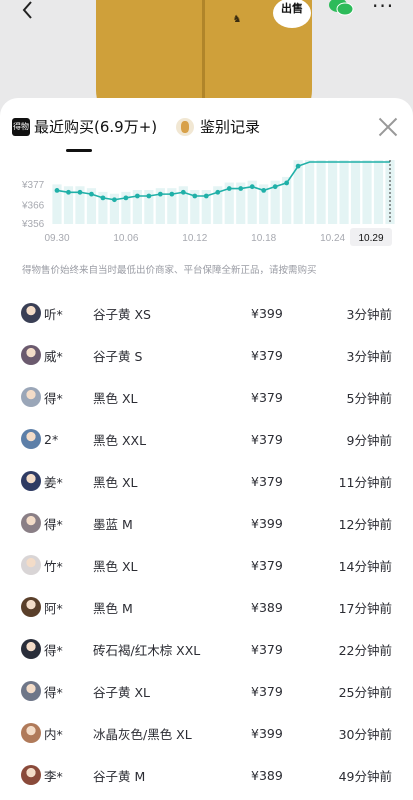  What do you see at coordinates (369, 440) in the screenshot?
I see `purchase-time: 9分钟前` at bounding box center [369, 440].